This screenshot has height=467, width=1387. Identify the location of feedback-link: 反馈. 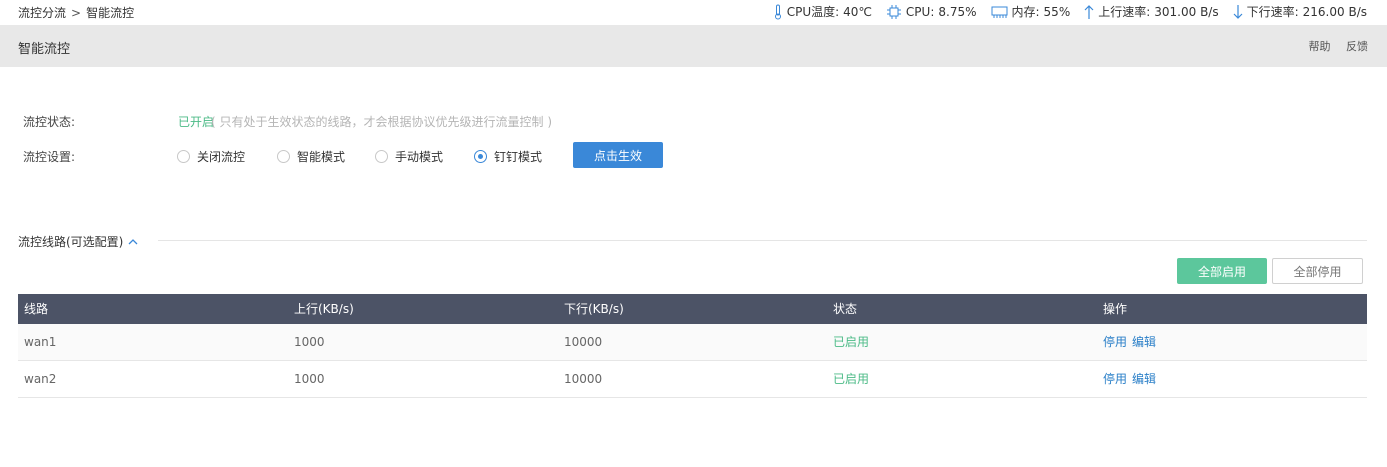
(1357, 46).